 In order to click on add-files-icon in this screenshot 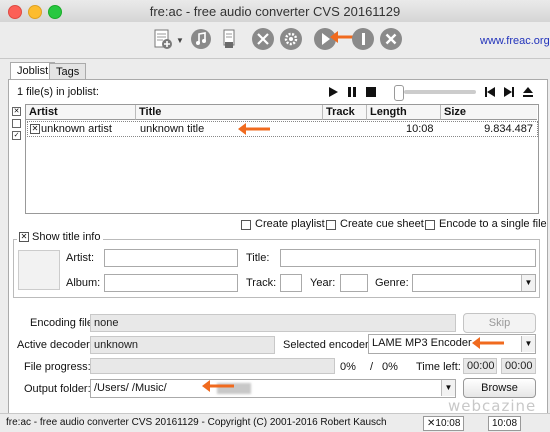, I will do `click(163, 39)`.